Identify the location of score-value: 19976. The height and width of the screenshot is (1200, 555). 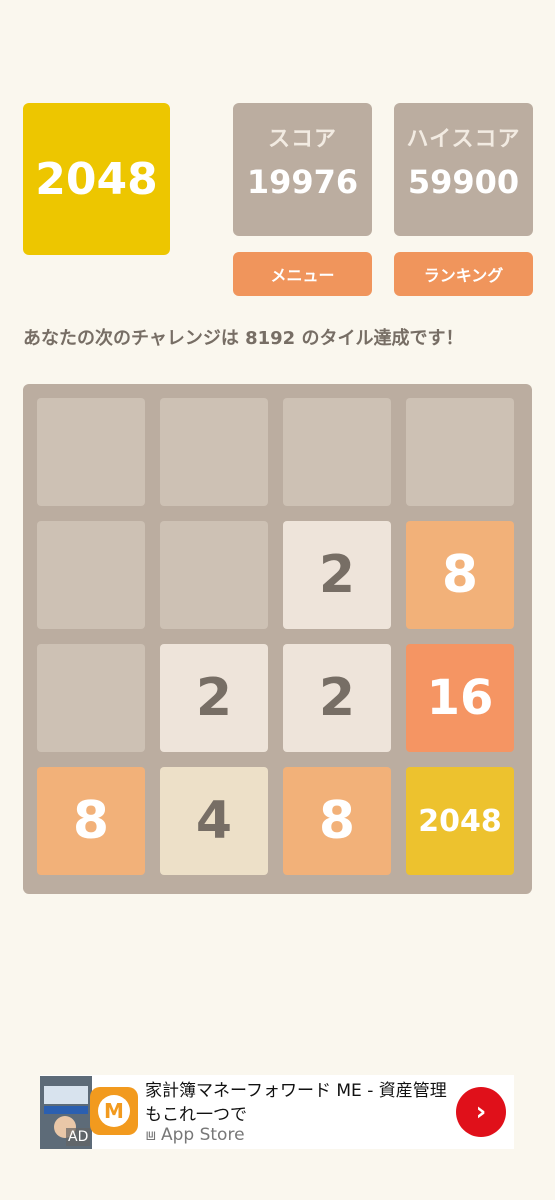
(302, 182).